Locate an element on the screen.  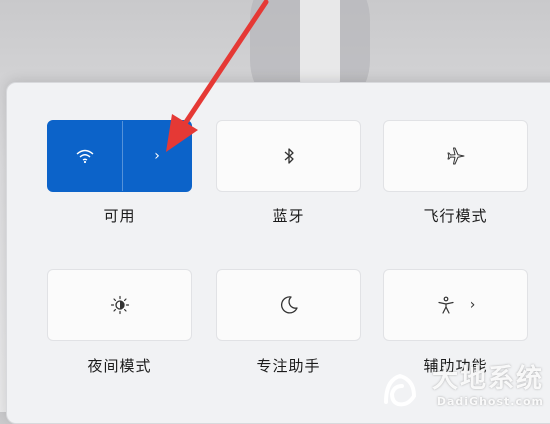
wifi-toggle-button is located at coordinates (85, 156).